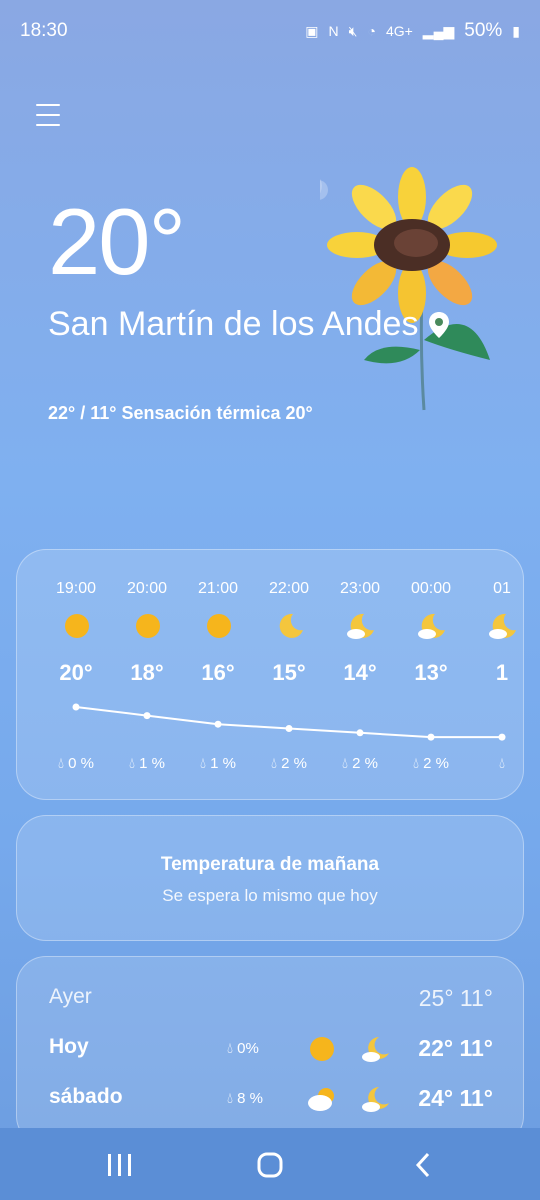 Image resolution: width=540 pixels, height=1200 pixels. Describe the element at coordinates (218, 672) in the screenshot. I see `hour-temp: 16°` at that location.